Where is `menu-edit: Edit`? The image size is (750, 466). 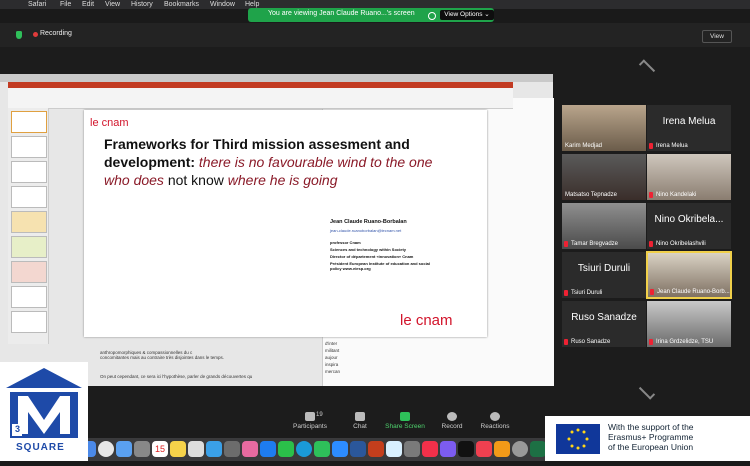 menu-edit: Edit is located at coordinates (88, 4).